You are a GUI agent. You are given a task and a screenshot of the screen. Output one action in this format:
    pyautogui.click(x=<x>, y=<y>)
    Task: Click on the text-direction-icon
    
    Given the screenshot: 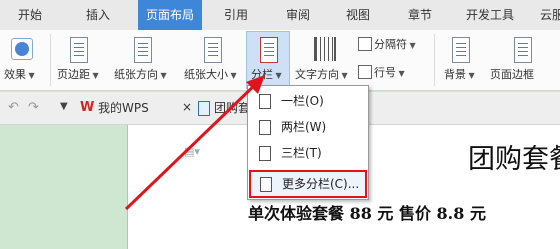 What is the action you would take?
    pyautogui.click(x=325, y=49)
    